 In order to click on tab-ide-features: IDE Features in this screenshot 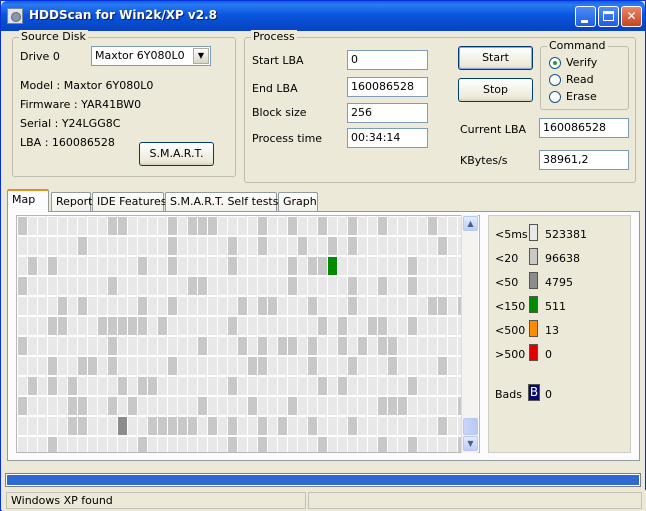, I will do `click(129, 201)`.